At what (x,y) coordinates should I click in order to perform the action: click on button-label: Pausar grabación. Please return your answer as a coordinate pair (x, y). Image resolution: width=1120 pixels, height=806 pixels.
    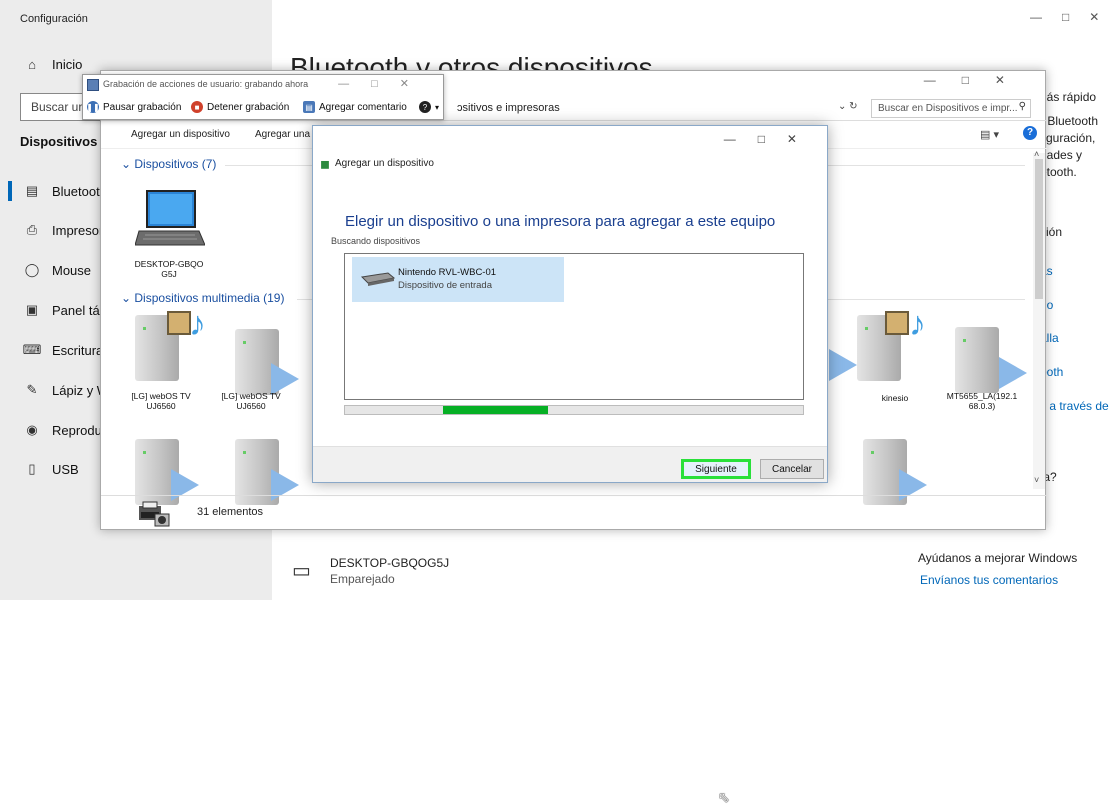
    Looking at the image, I should click on (142, 107).